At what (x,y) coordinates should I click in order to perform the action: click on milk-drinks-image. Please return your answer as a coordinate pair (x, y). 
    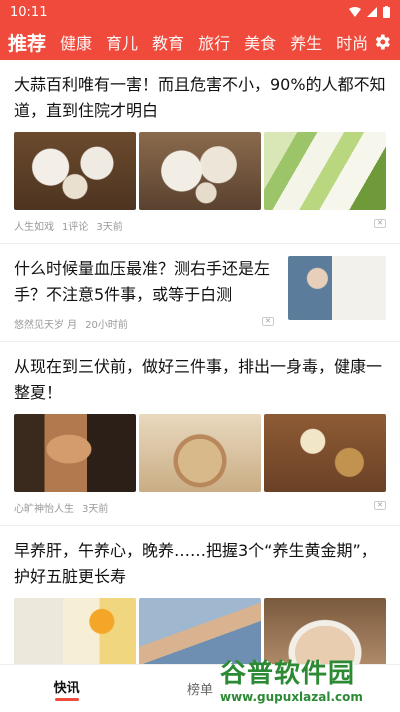
    Looking at the image, I should click on (75, 631).